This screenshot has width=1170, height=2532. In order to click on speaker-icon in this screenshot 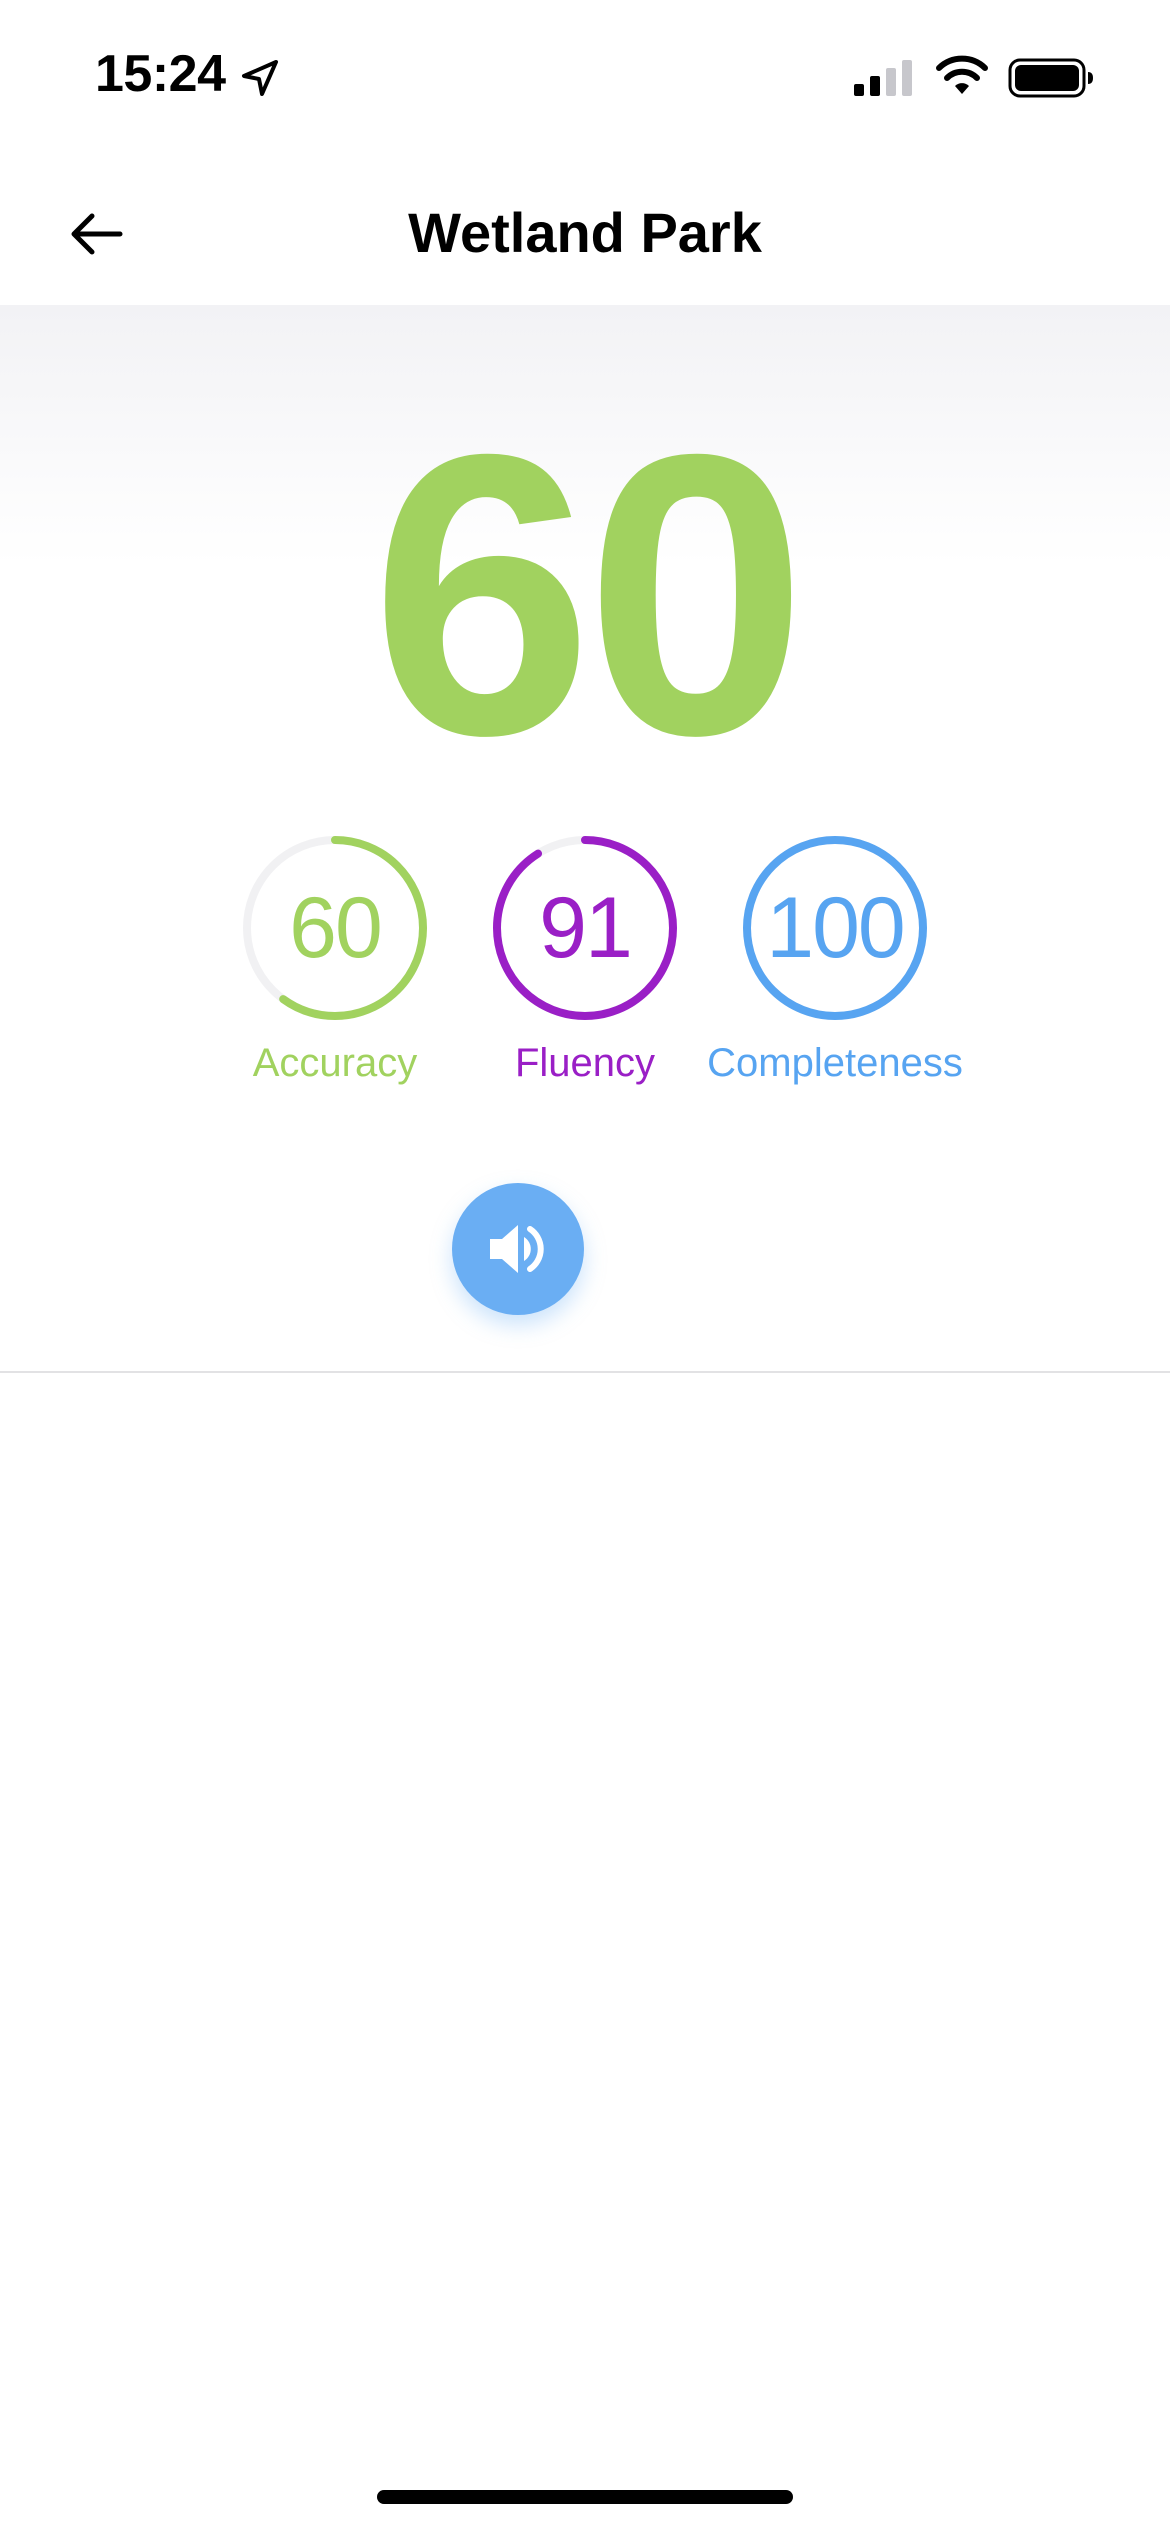, I will do `click(517, 1249)`.